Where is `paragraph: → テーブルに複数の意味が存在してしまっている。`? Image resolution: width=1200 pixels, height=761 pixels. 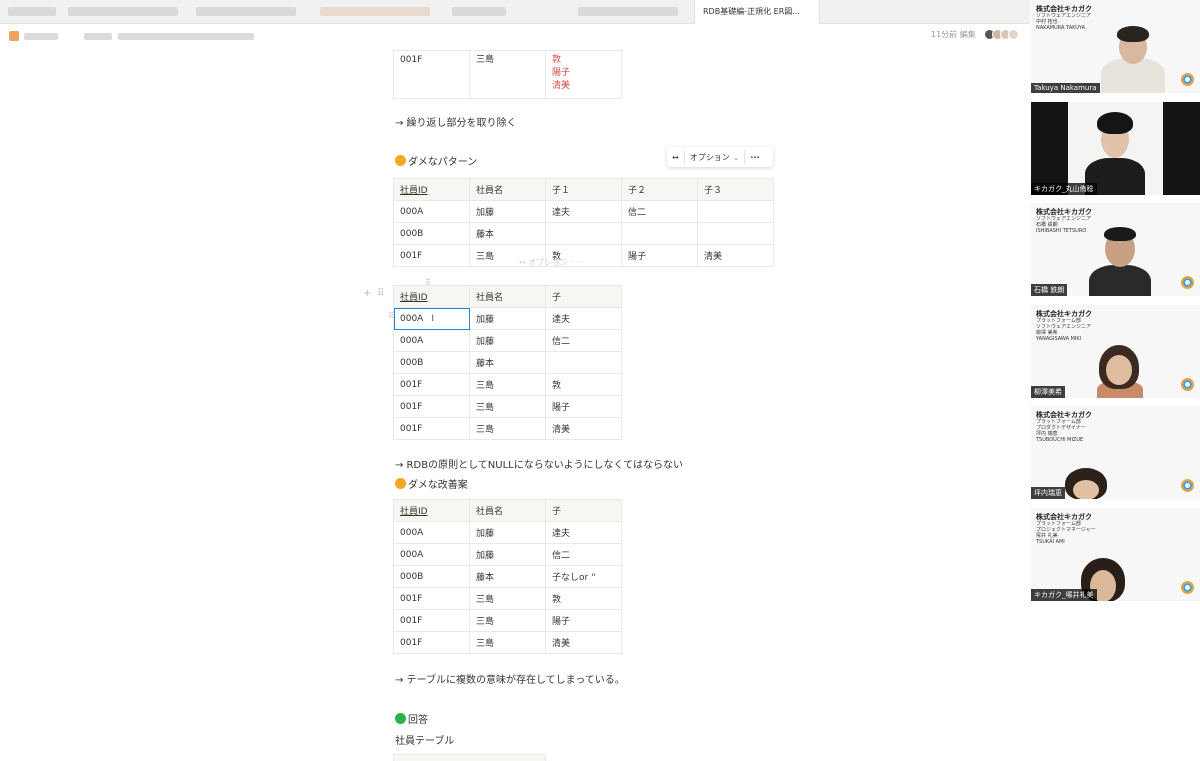 paragraph: → テーブルに複数の意味が存在してしまっている。 is located at coordinates (510, 678).